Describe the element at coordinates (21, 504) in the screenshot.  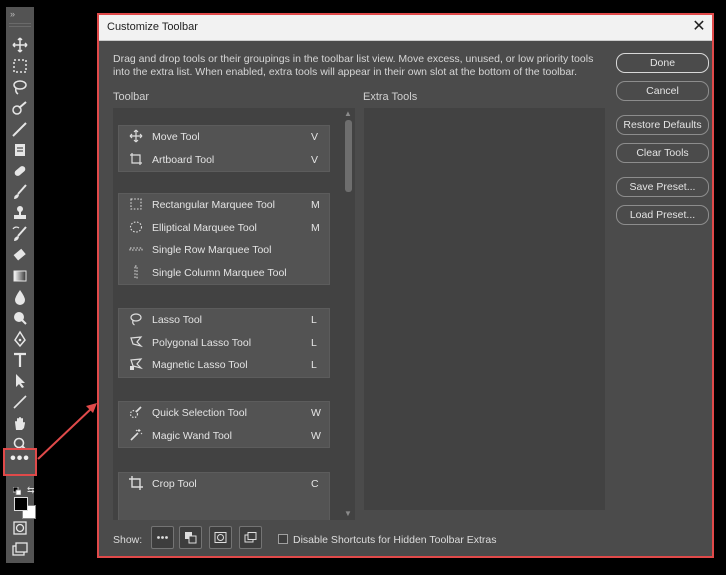
I see `foreground-color-swatch` at that location.